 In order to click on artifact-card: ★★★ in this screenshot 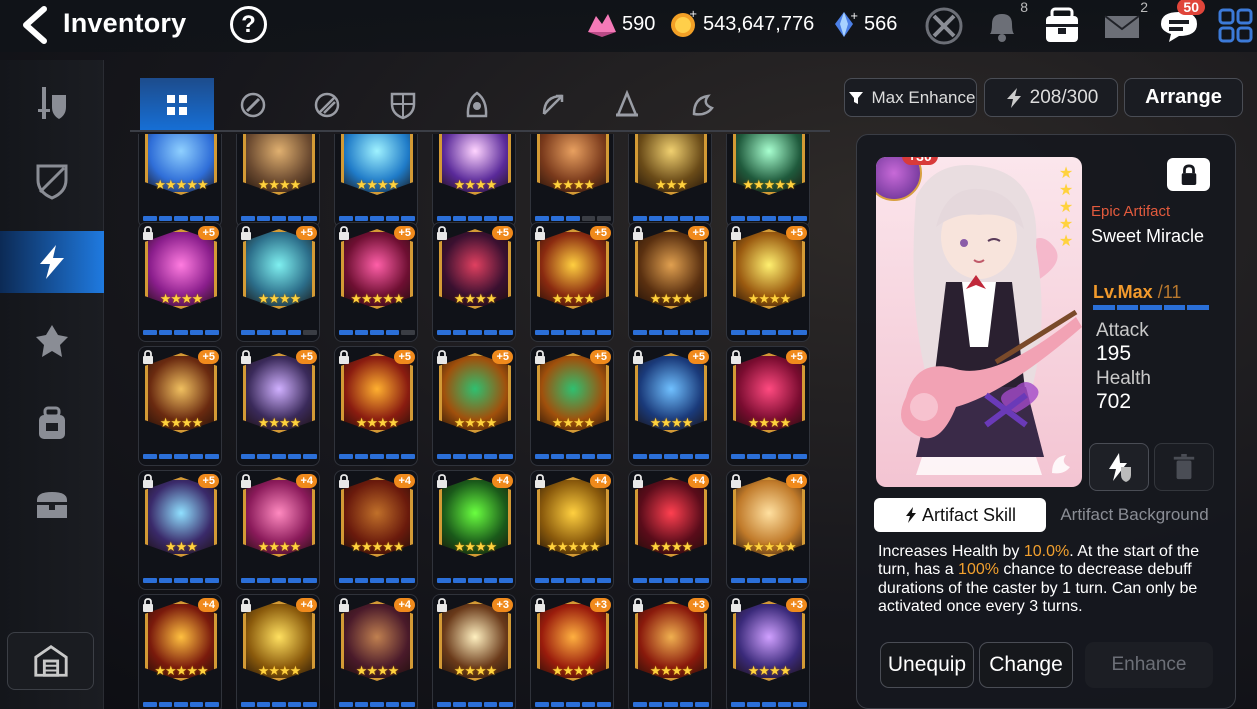, I will do `click(670, 181)`.